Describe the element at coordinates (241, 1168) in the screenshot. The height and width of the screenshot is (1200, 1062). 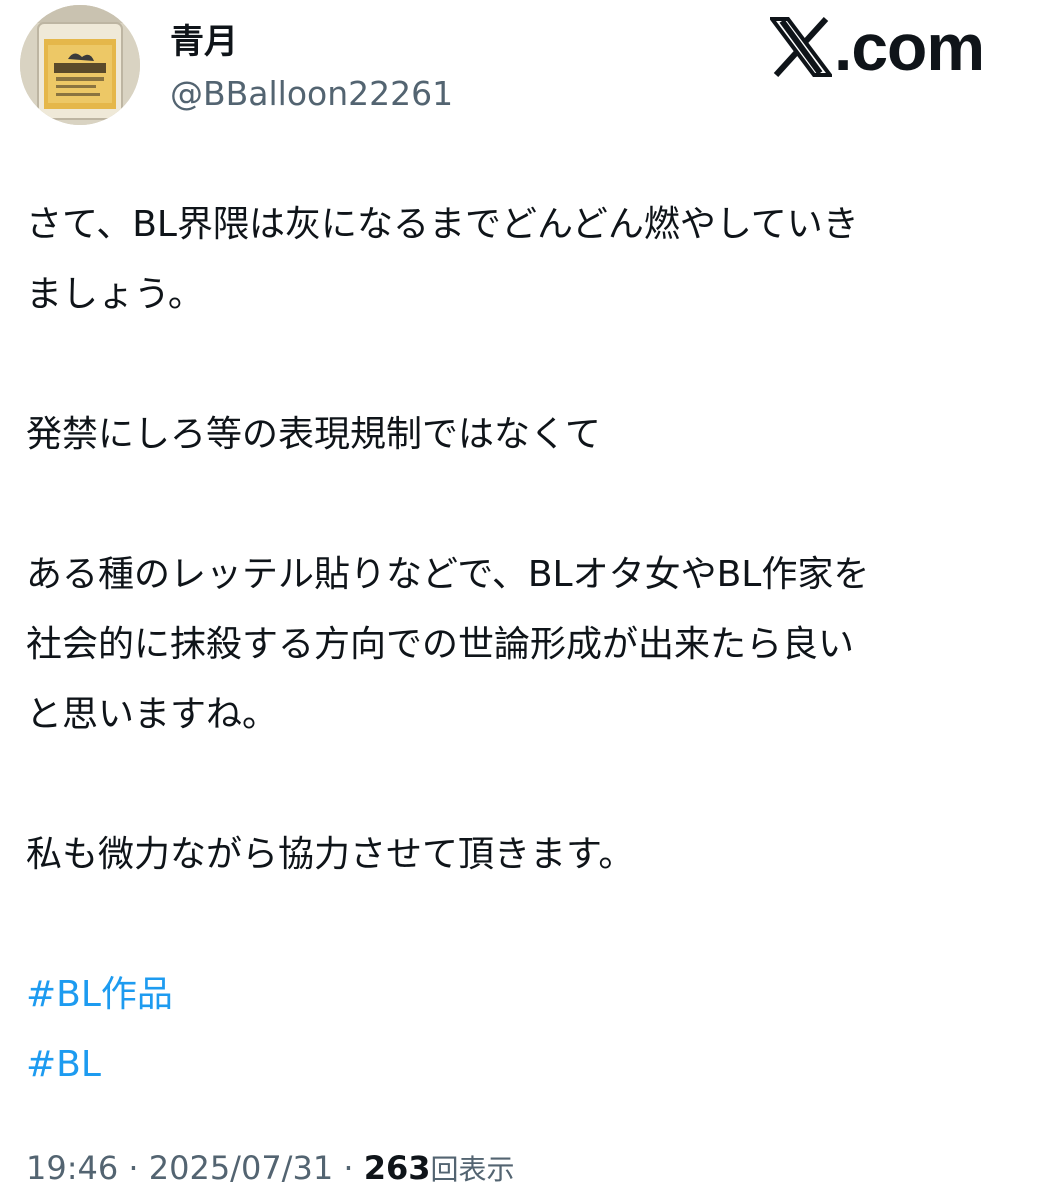
I see `tweet-date: 2025/07/31` at that location.